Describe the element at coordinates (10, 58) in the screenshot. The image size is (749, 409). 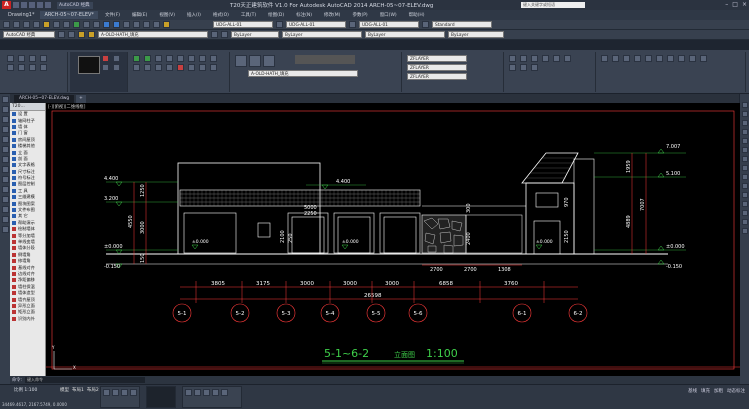
I see `line-icon` at that location.